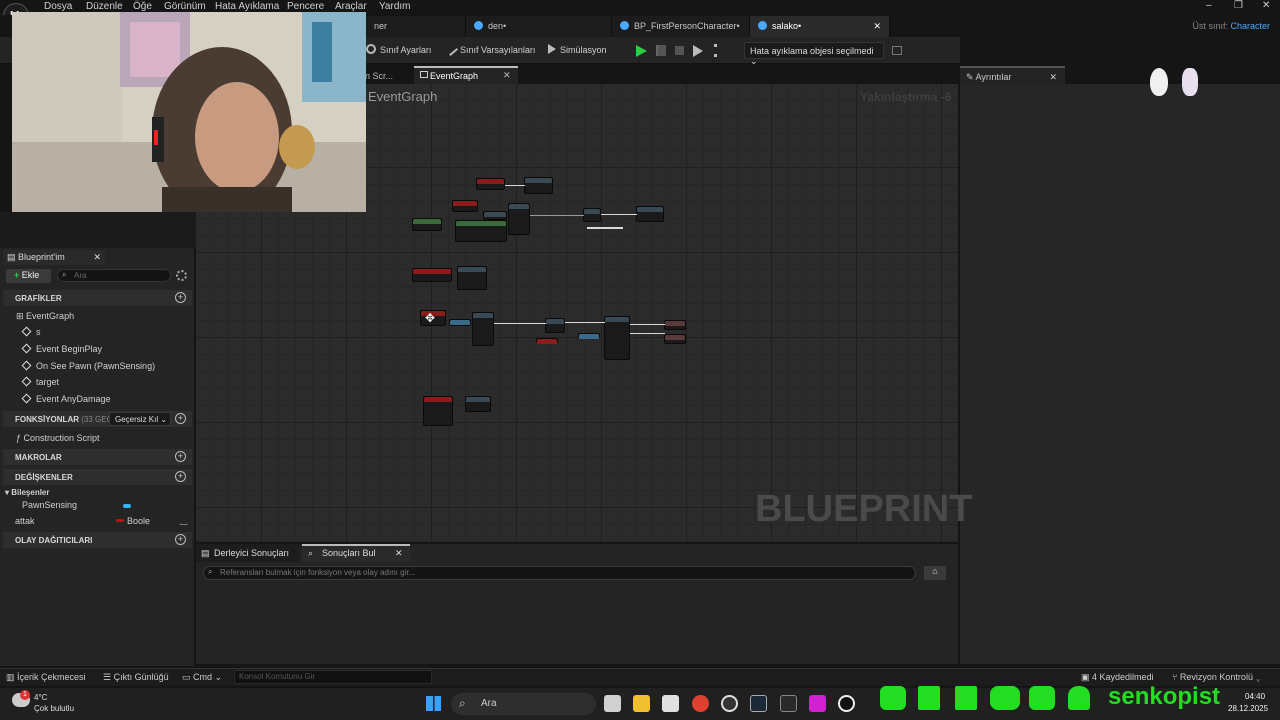  I want to click on add-button: + Ekle, so click(28, 276).